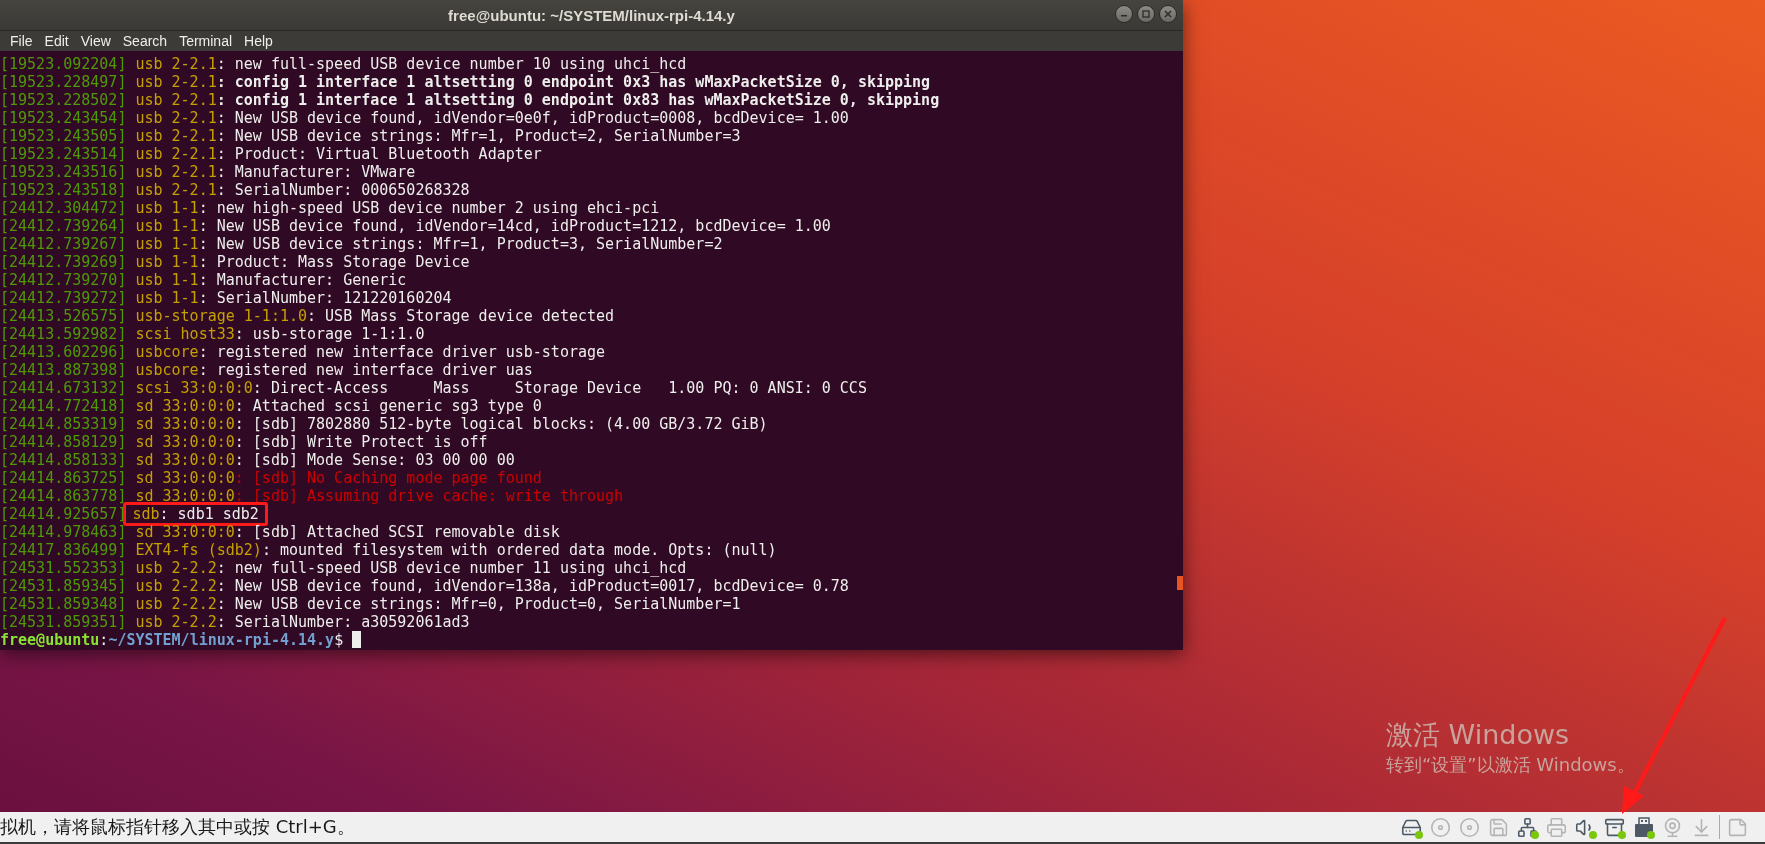  I want to click on log-timestamp: [19523.243514], so click(63, 154).